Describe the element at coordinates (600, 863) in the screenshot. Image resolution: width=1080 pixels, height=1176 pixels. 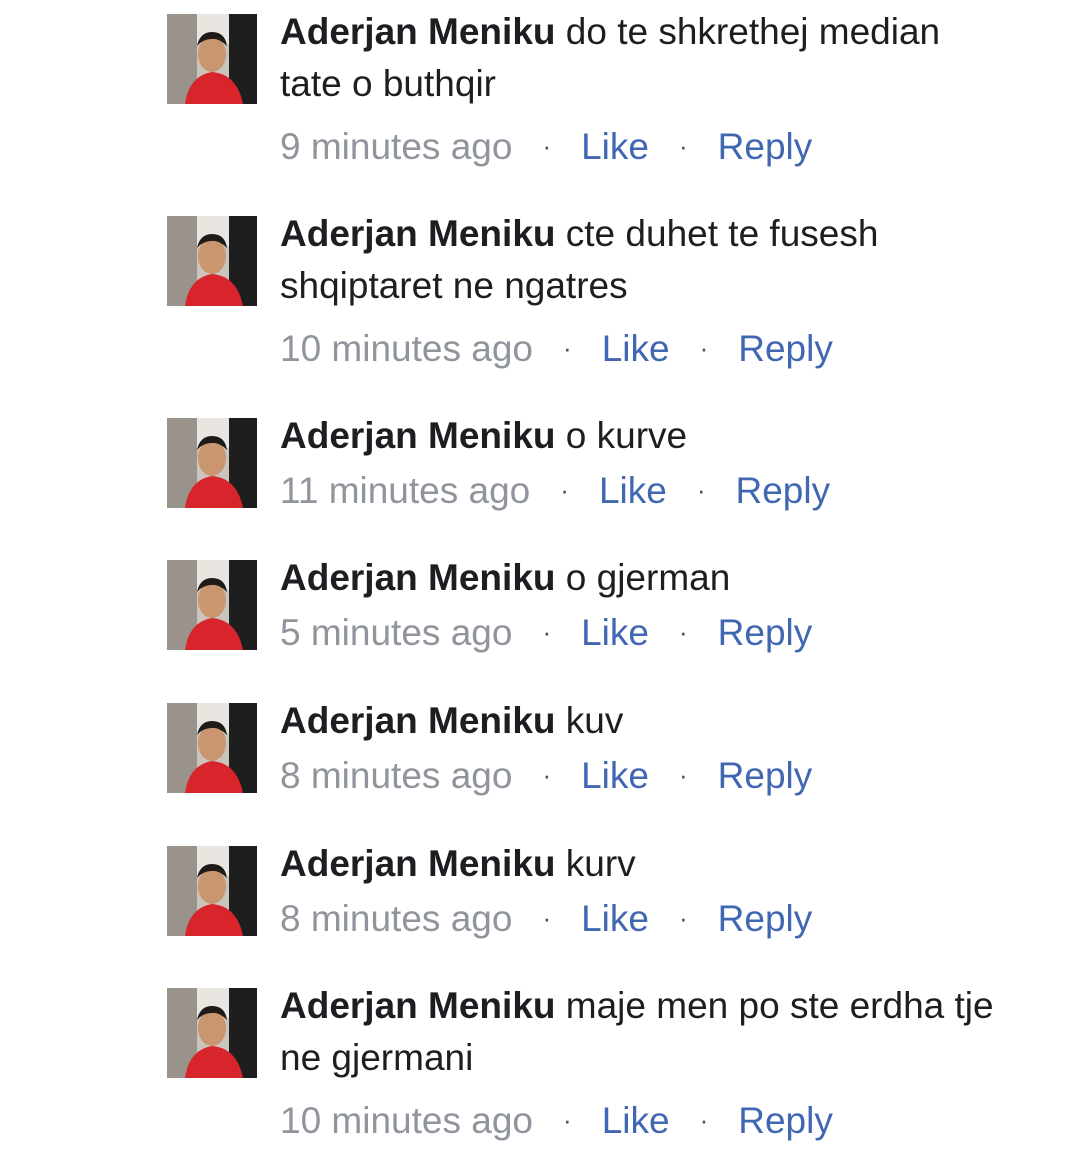
I see `comment-message: kurv` at that location.